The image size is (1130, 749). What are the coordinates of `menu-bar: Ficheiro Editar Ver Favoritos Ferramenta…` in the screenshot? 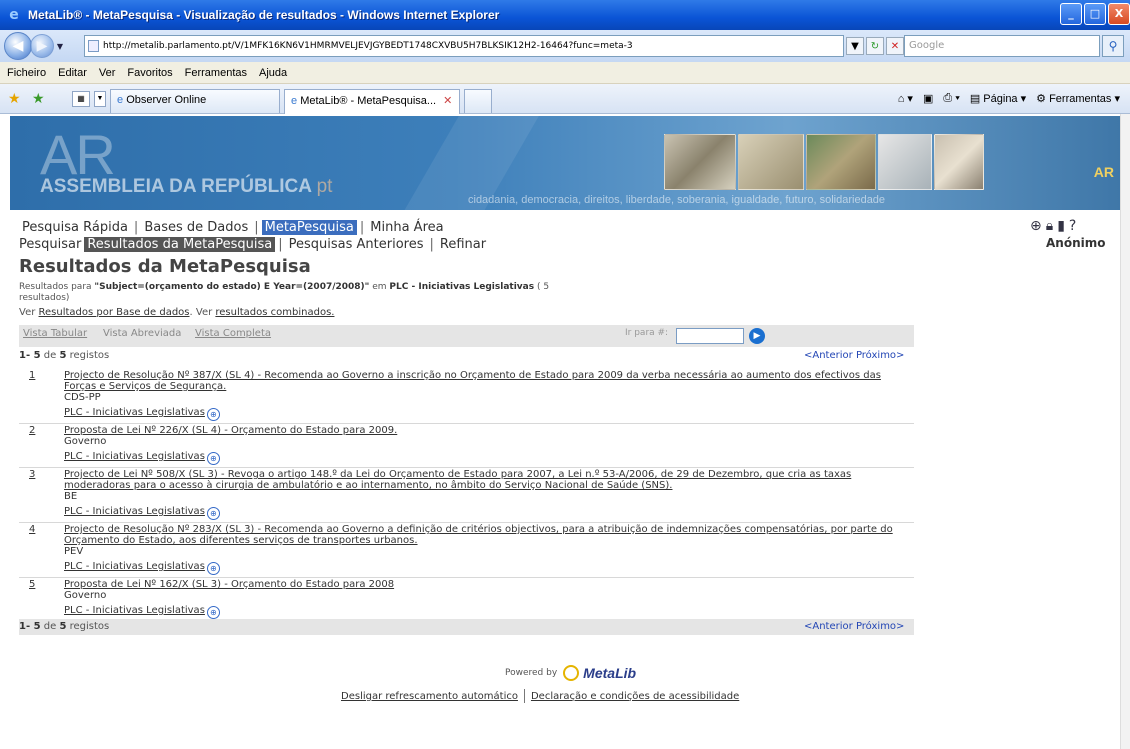 It's located at (565, 73).